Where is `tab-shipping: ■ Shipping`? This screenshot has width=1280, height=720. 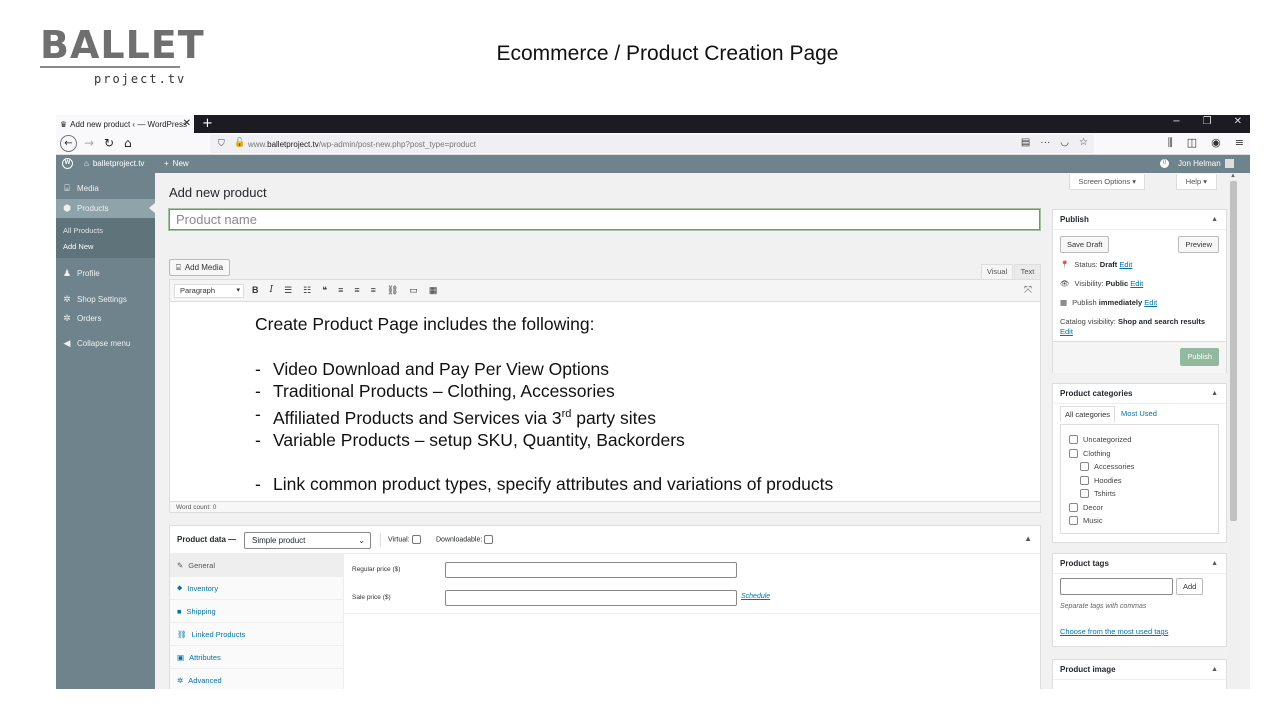
tab-shipping: ■ Shipping is located at coordinates (256, 611).